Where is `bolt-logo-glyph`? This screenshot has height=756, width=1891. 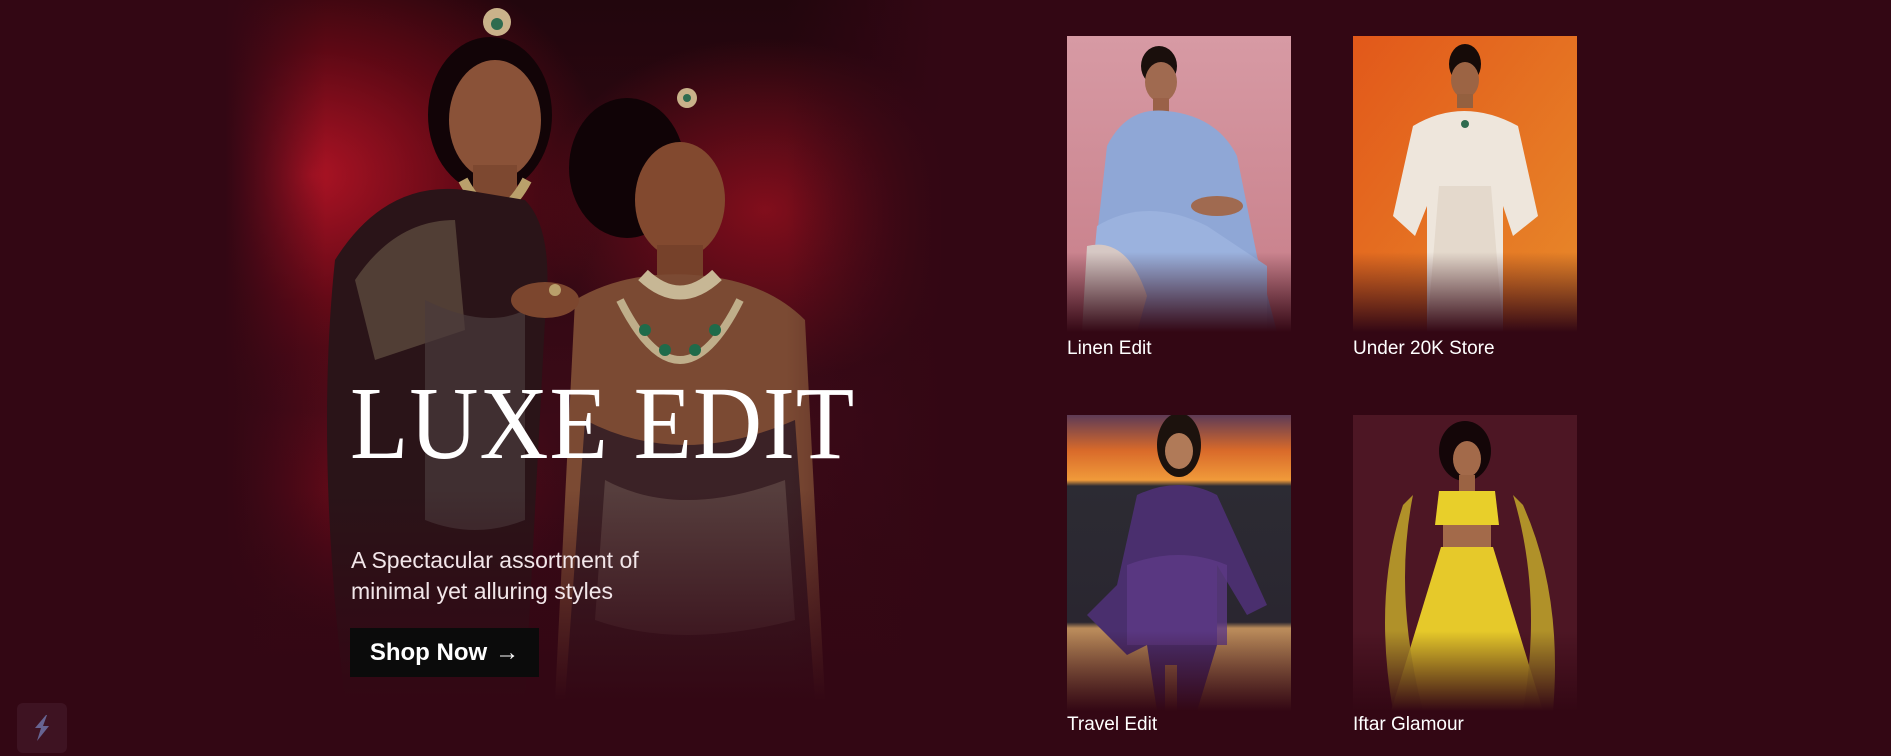 bolt-logo-glyph is located at coordinates (42, 728).